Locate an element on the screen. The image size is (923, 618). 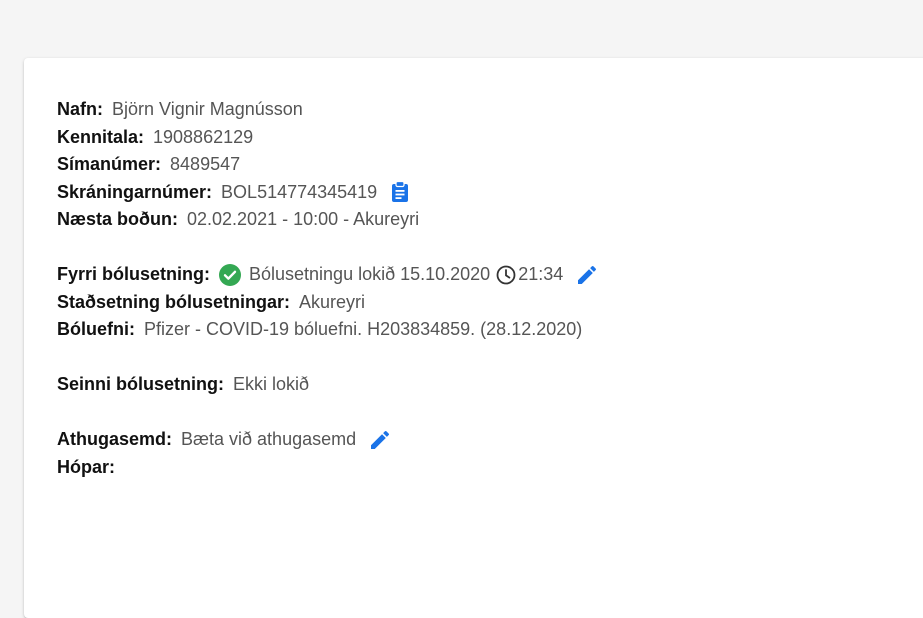
phone-label: Símanúmer: is located at coordinates (109, 164).